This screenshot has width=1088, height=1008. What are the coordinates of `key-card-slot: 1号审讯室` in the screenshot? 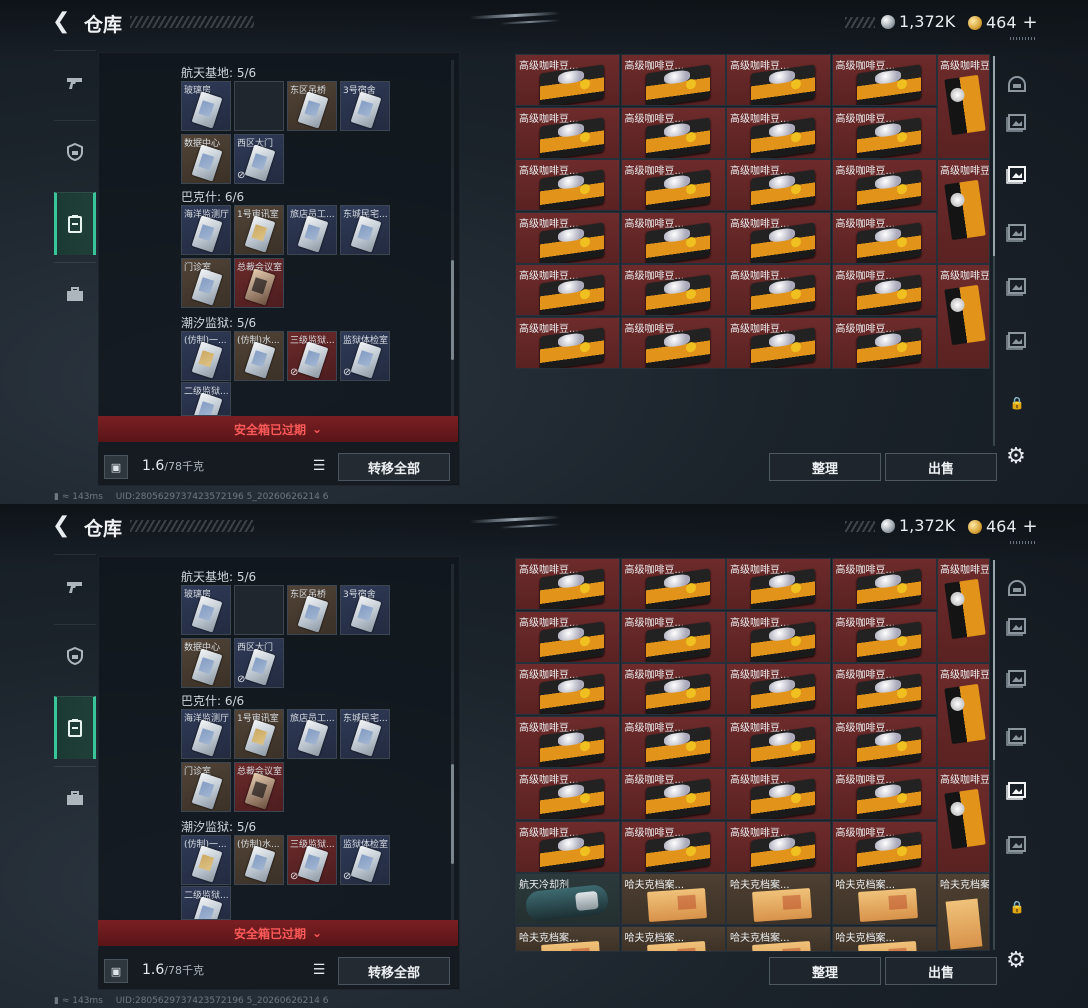 It's located at (259, 734).